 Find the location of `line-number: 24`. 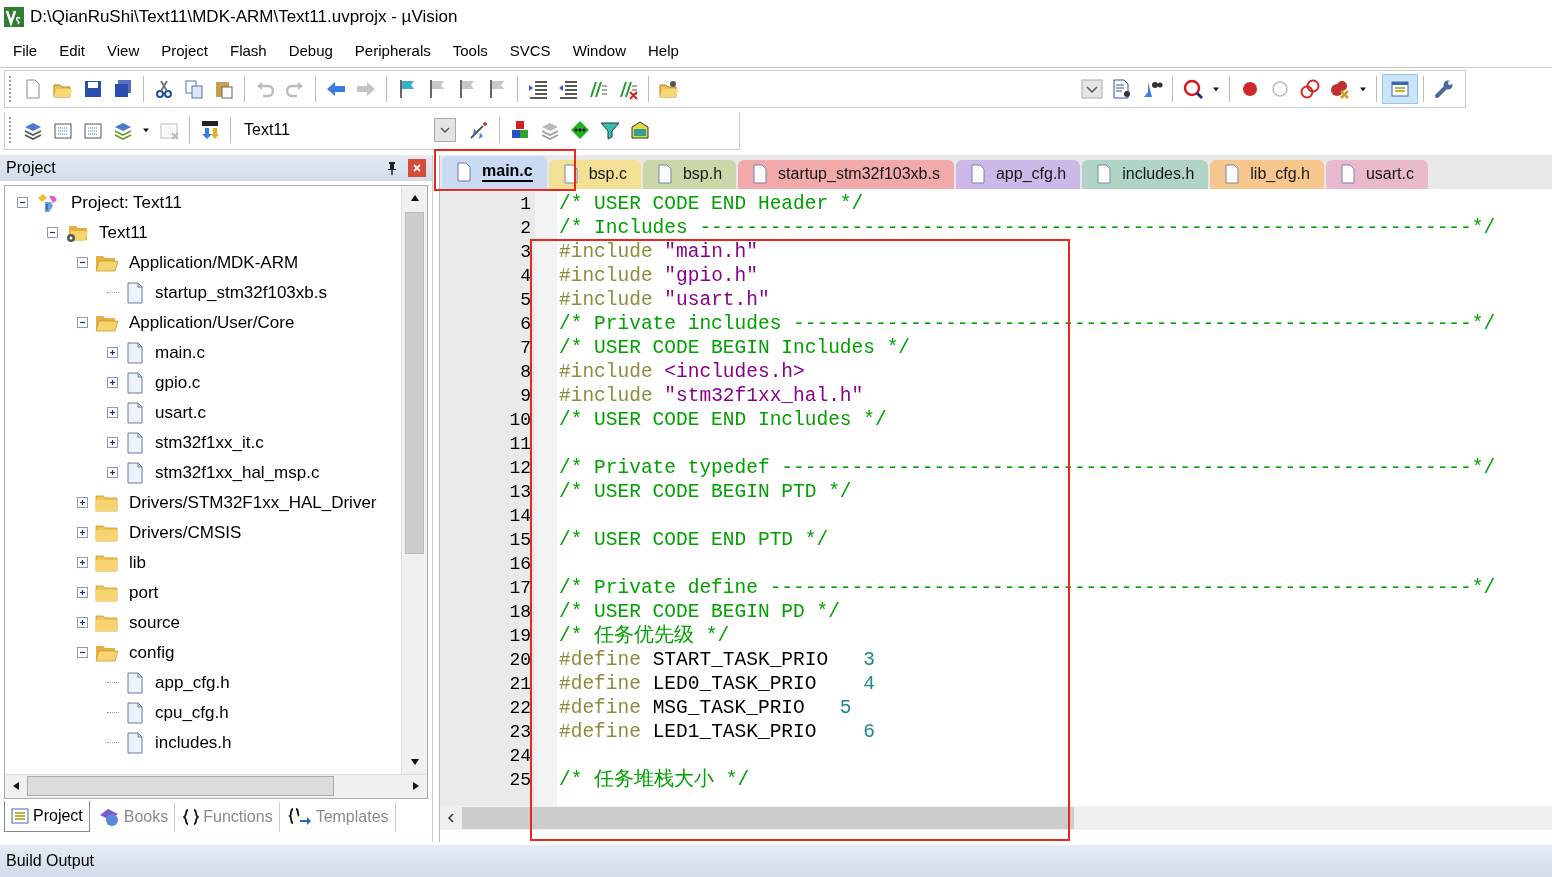

line-number: 24 is located at coordinates (520, 756).